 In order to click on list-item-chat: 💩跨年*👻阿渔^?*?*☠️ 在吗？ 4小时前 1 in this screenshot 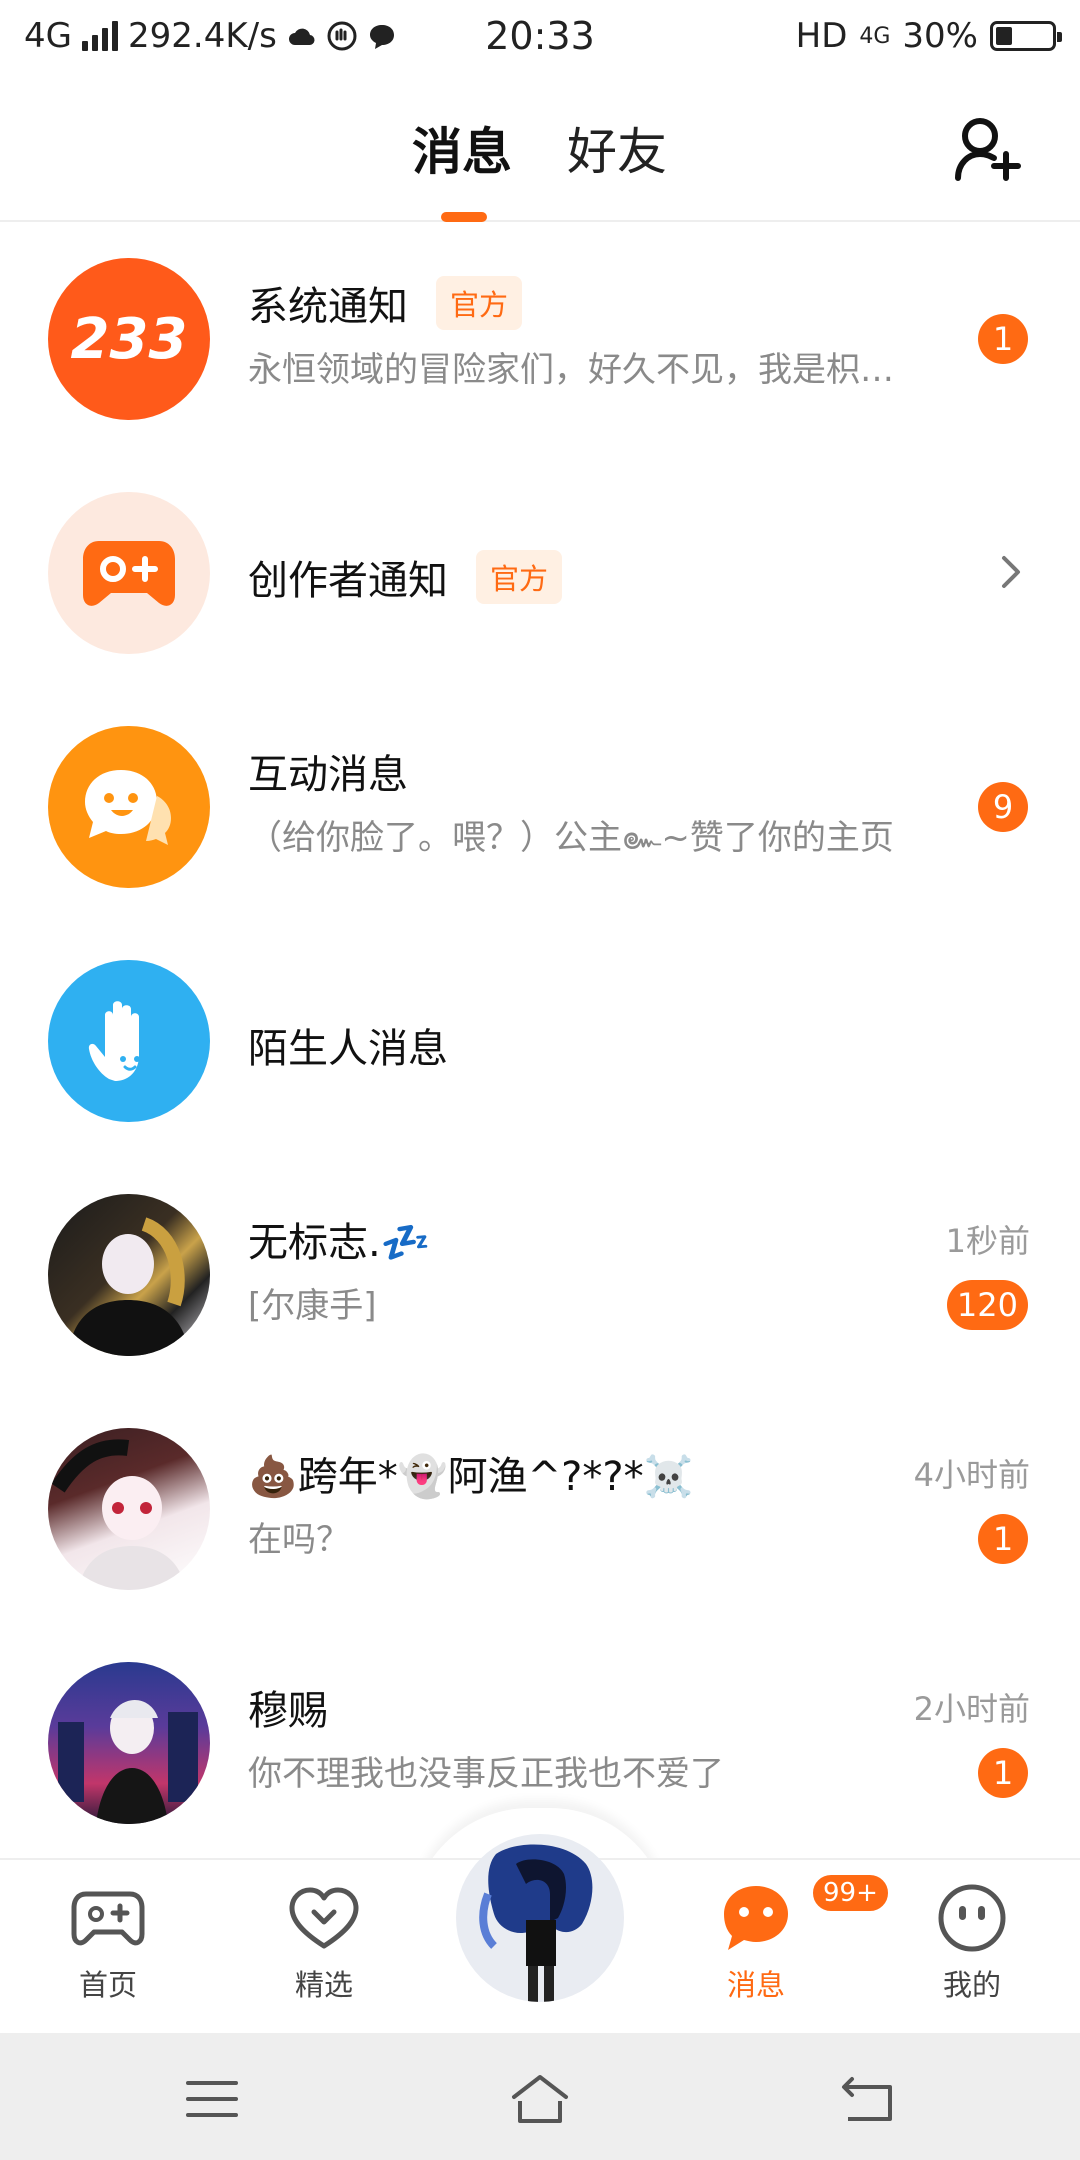, I will do `click(540, 1509)`.